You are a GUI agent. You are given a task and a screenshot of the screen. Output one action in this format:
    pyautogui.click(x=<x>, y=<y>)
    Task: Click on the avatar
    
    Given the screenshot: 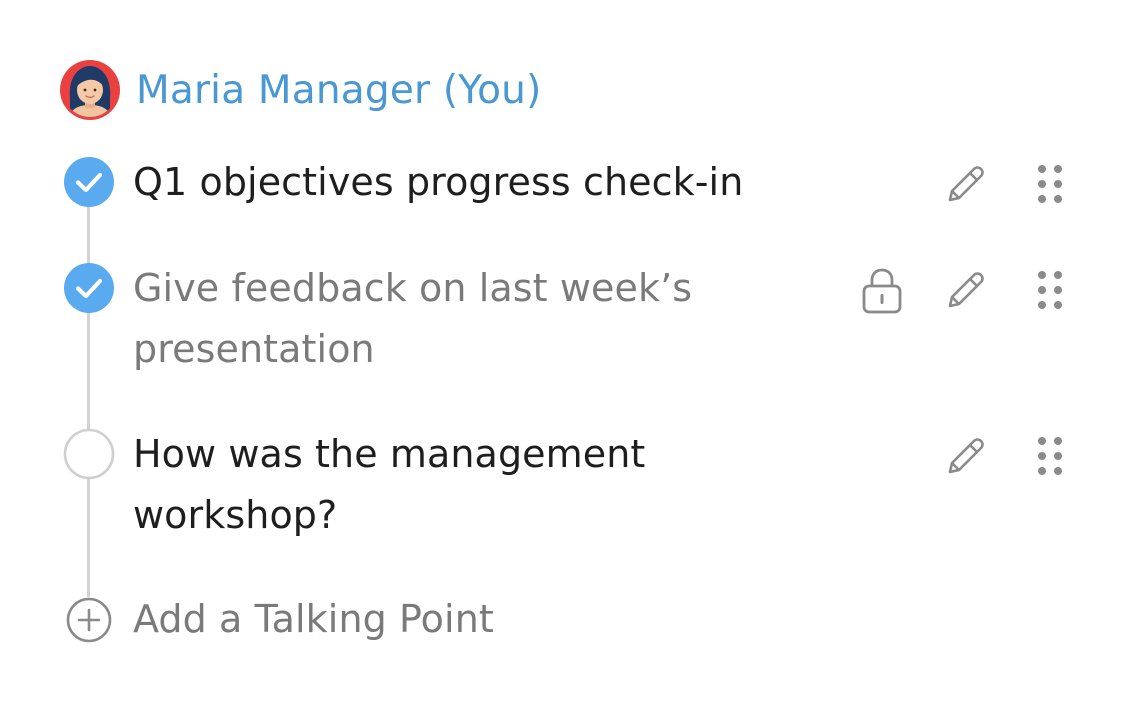 What is the action you would take?
    pyautogui.click(x=90, y=90)
    